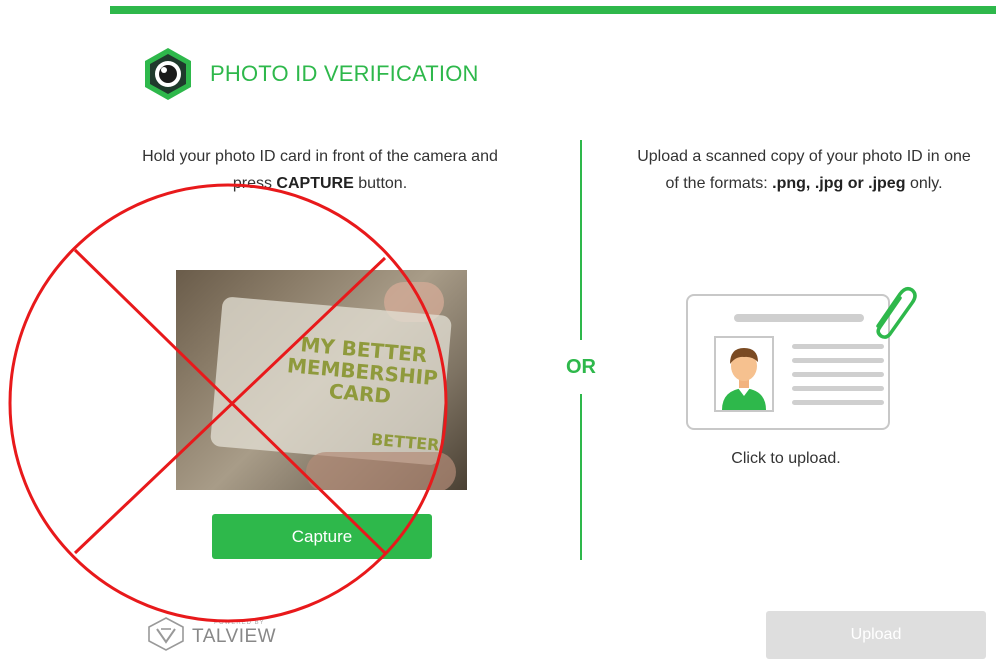 The width and height of the screenshot is (996, 664). What do you see at coordinates (234, 636) in the screenshot?
I see `brand-name: TALVIEW` at bounding box center [234, 636].